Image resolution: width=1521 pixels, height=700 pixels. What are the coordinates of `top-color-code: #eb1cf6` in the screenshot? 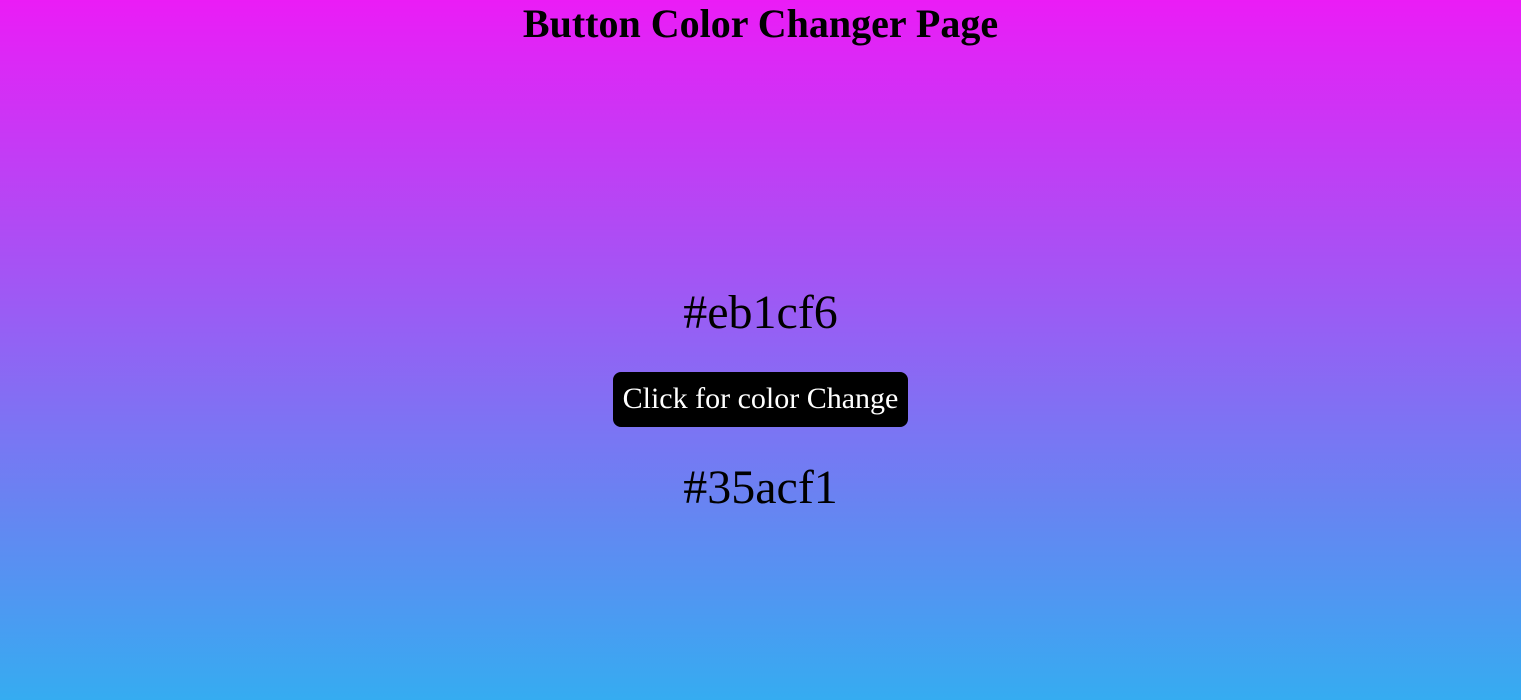 It's located at (760, 312).